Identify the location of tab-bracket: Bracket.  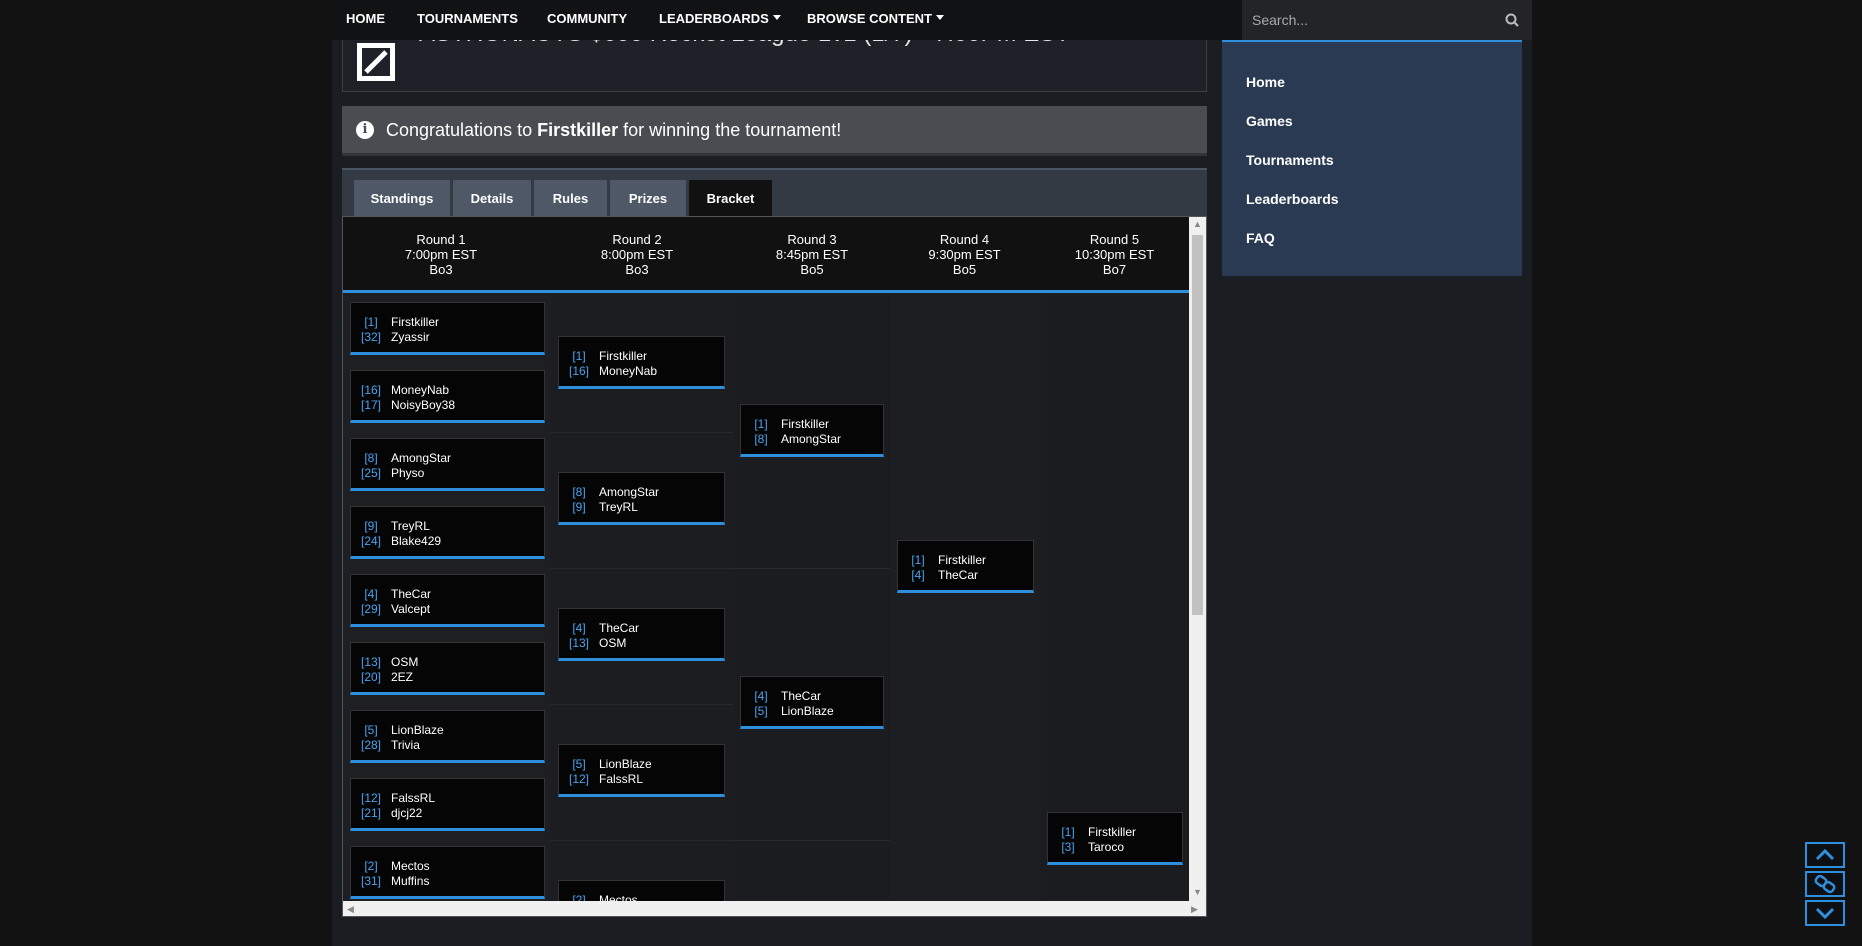
(730, 199).